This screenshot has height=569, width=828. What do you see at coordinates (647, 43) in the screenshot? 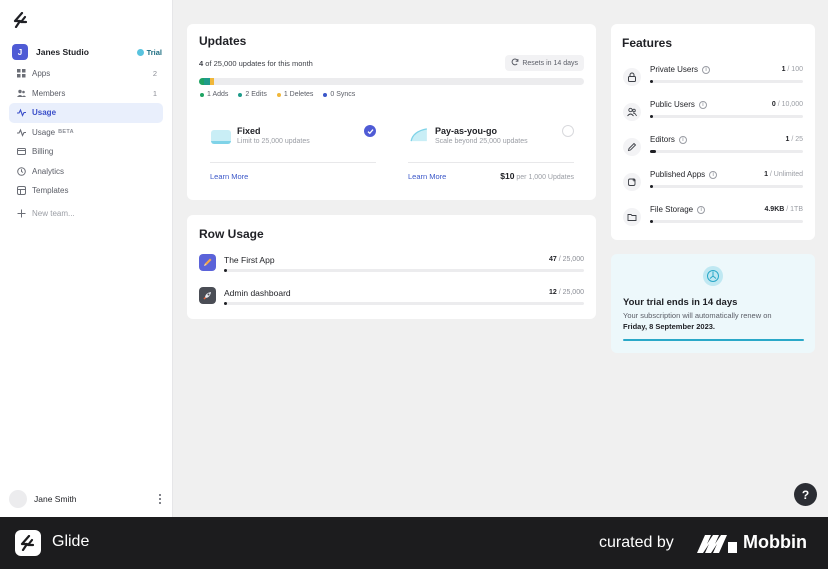
I see `features-title: Features` at bounding box center [647, 43].